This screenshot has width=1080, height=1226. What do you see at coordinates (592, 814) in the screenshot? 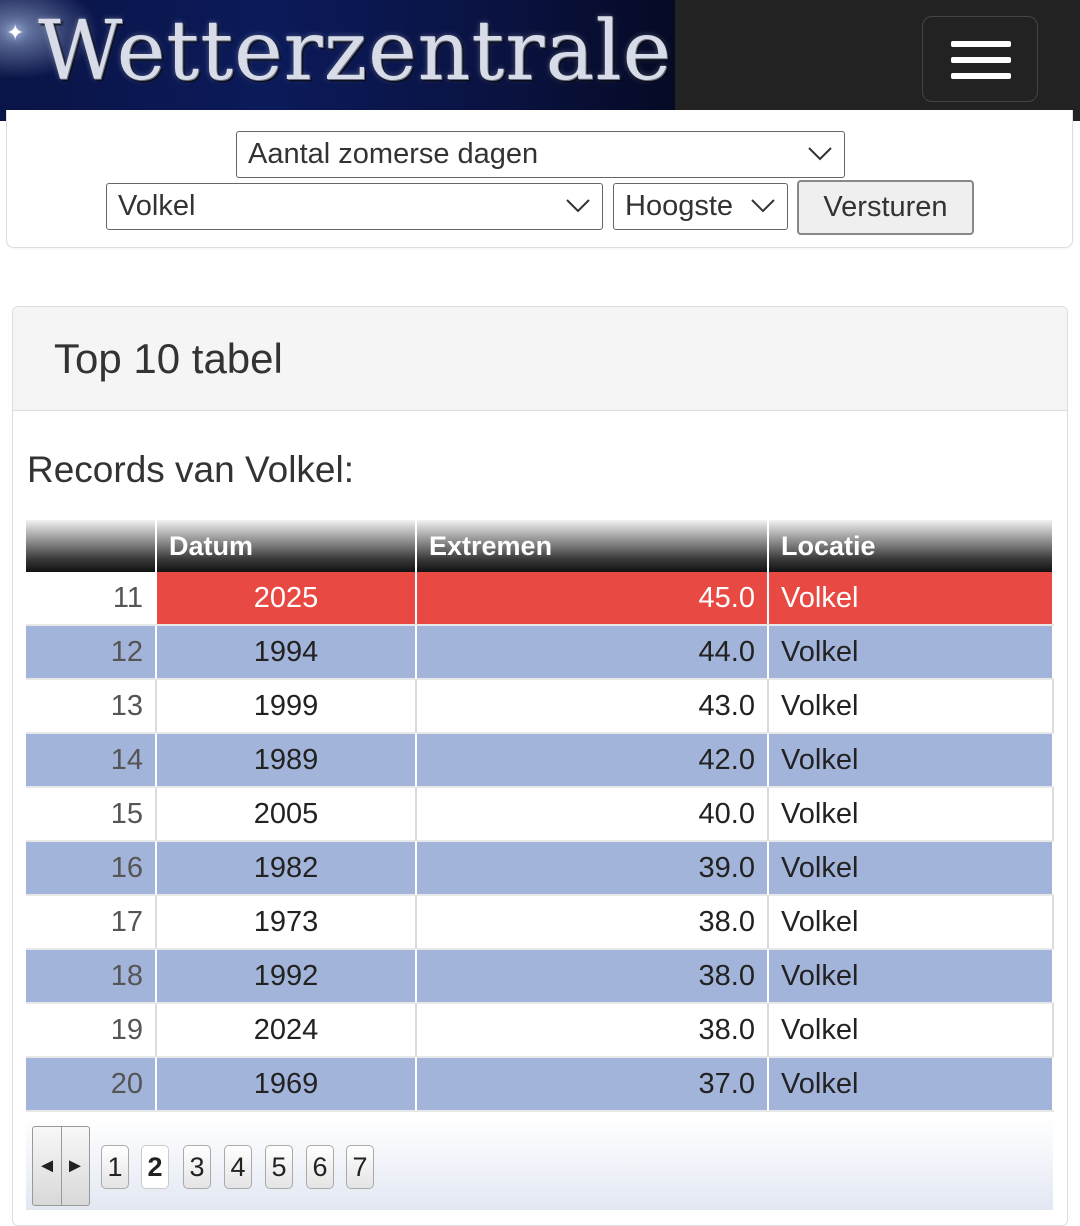
I see `value-cell: 40.0` at bounding box center [592, 814].